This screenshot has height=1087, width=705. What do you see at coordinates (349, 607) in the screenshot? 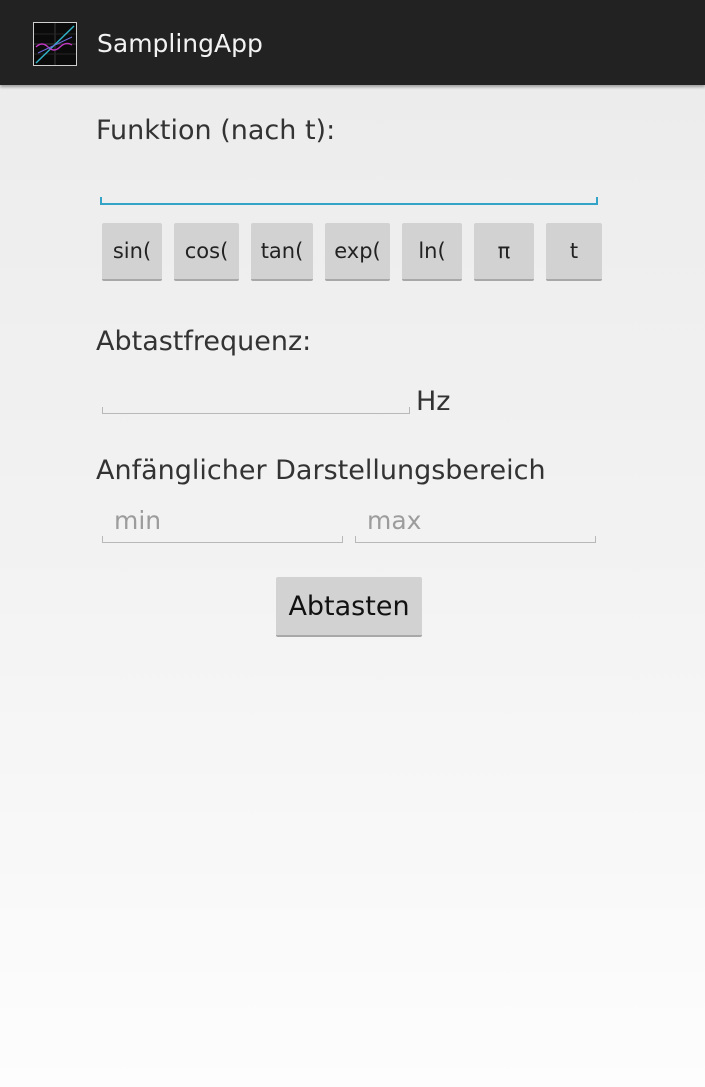
I see `sample-button: Abtasten` at bounding box center [349, 607].